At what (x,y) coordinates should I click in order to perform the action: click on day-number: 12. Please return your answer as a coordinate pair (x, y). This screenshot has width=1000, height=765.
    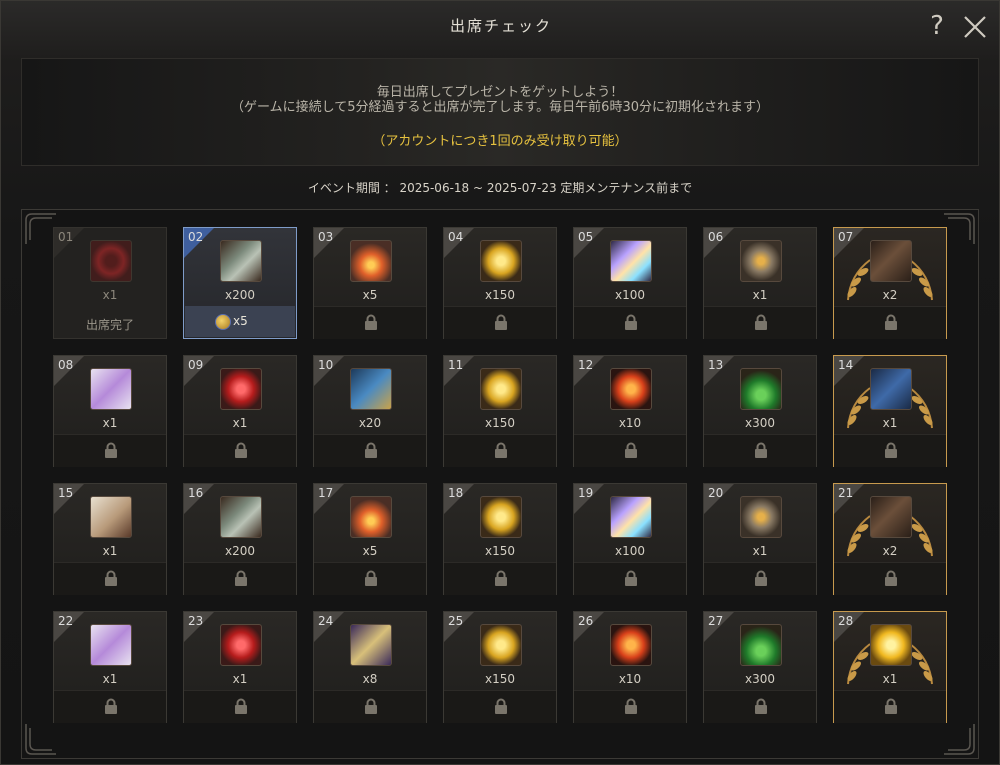
    Looking at the image, I should click on (586, 365).